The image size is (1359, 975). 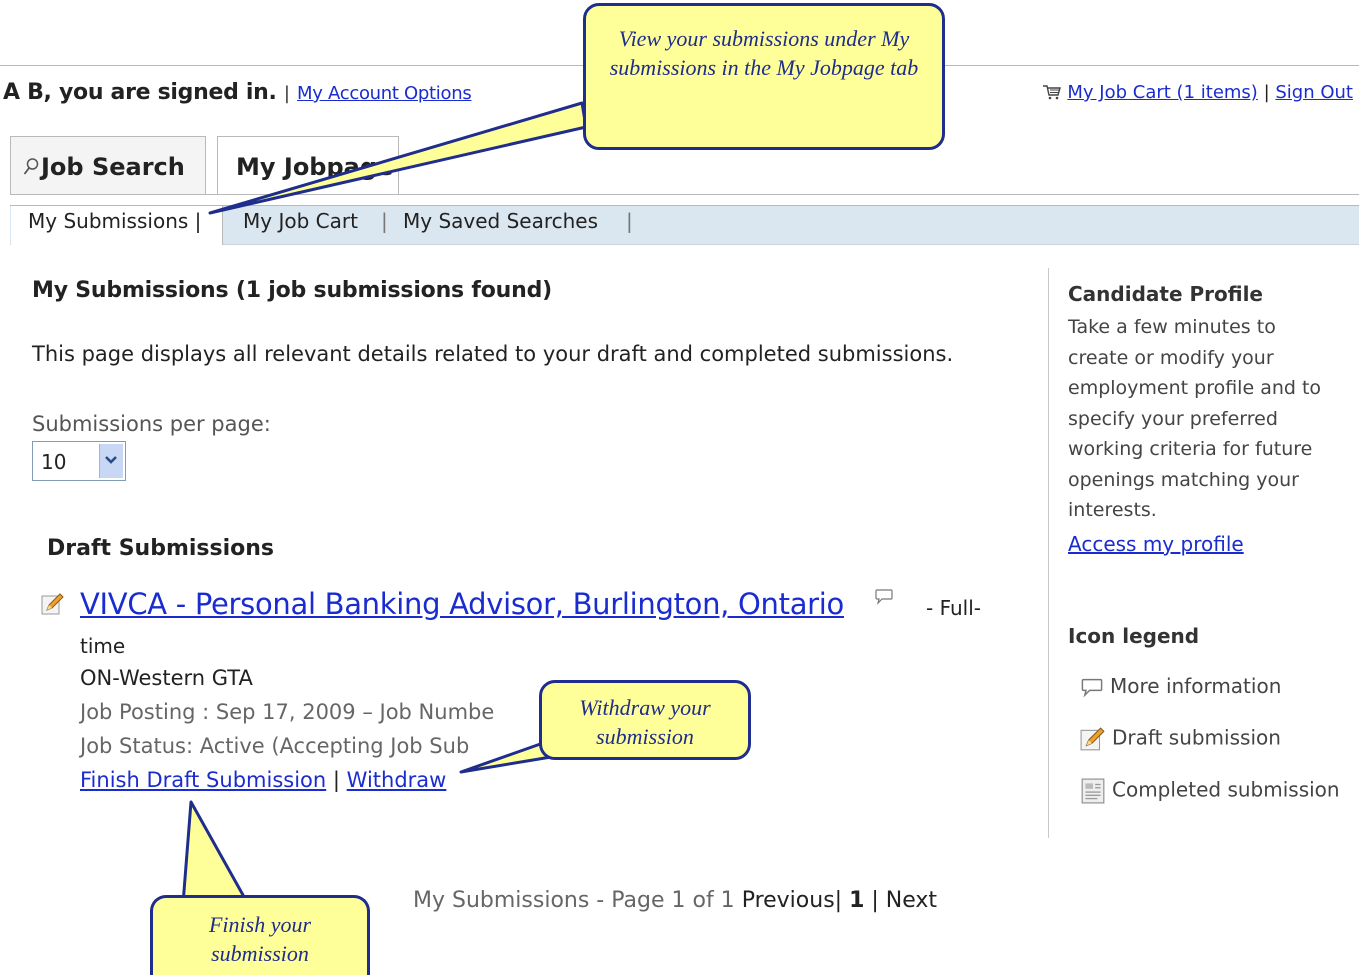 I want to click on cart-icon, so click(x=1052, y=92).